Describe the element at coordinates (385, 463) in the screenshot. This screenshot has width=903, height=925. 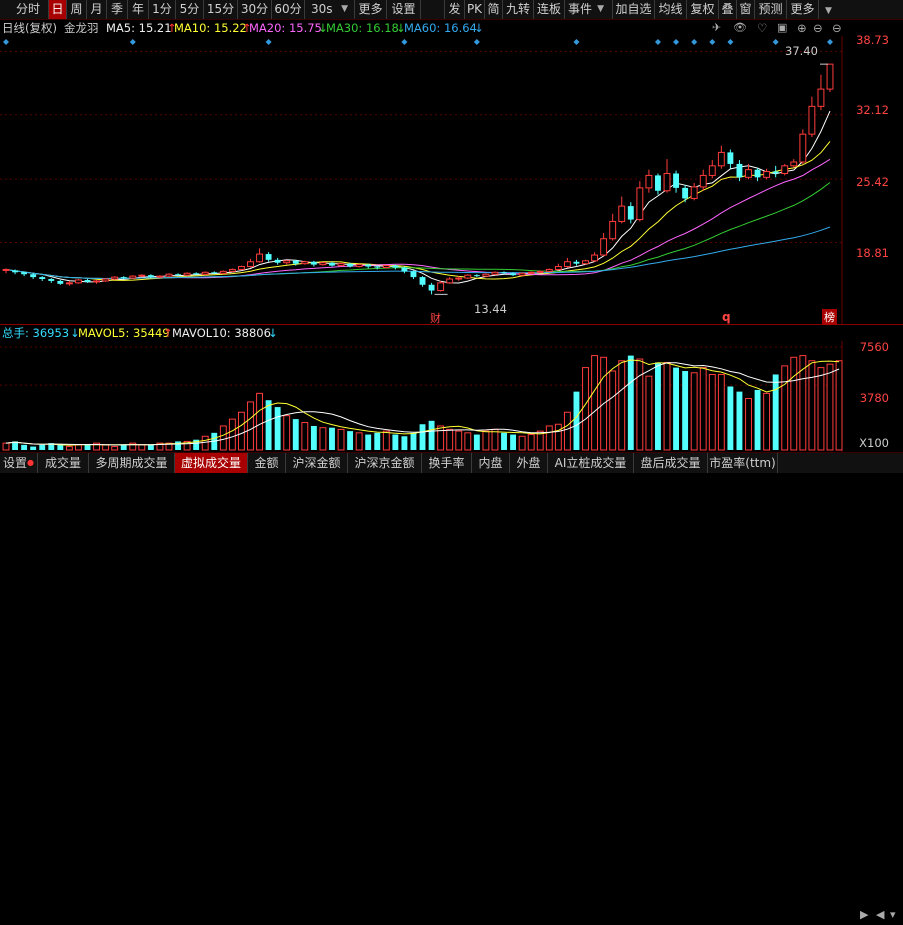
I see `tab-hsj-amount: 沪深京金额` at that location.